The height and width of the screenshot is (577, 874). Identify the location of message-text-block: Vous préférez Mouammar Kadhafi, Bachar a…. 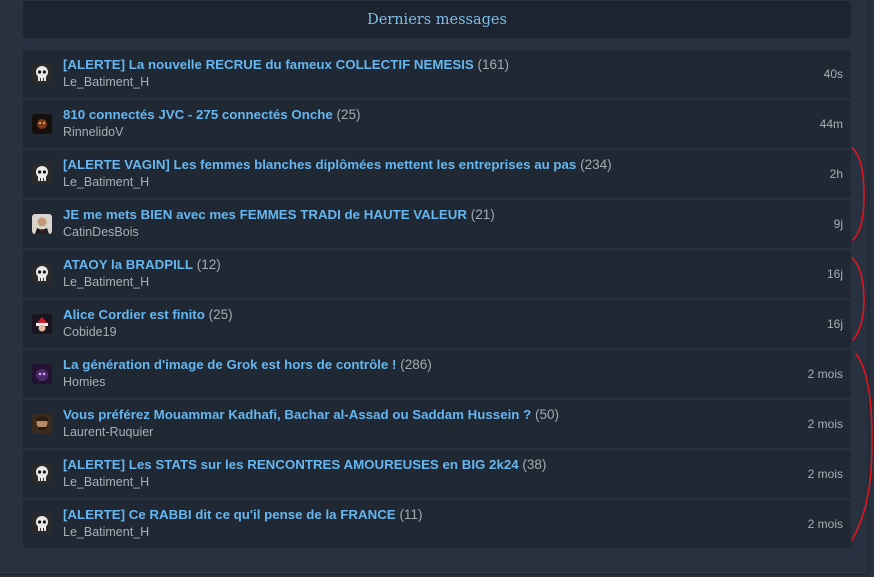
(412, 423).